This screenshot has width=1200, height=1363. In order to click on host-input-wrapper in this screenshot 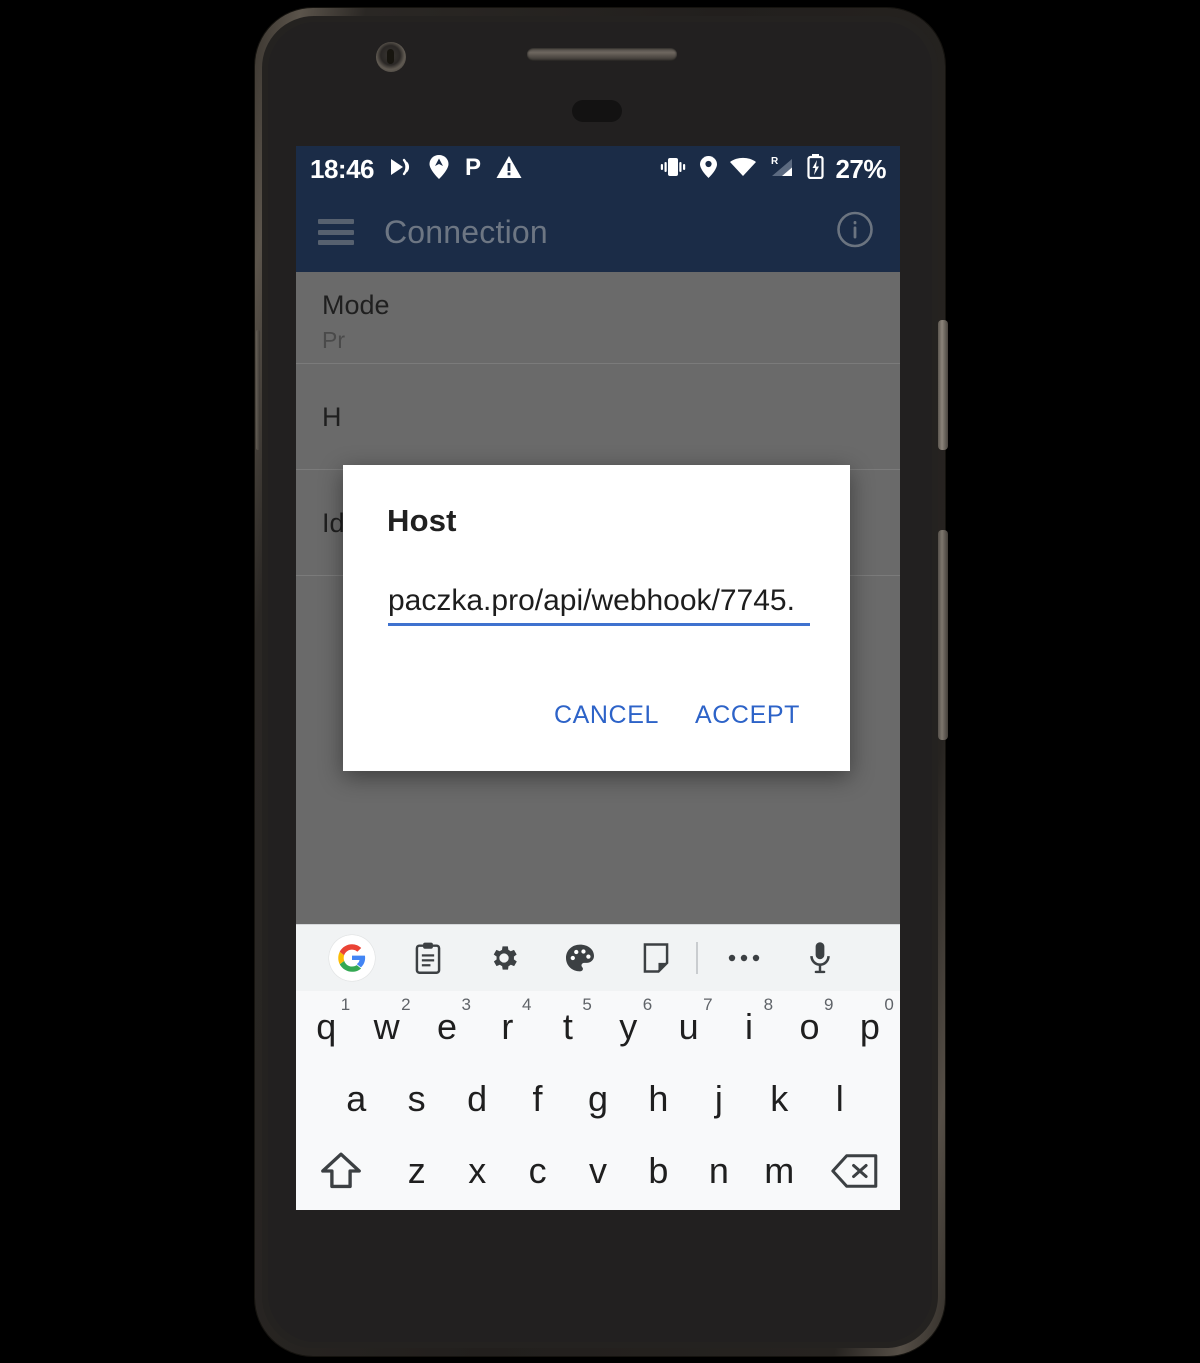, I will do `click(599, 605)`.